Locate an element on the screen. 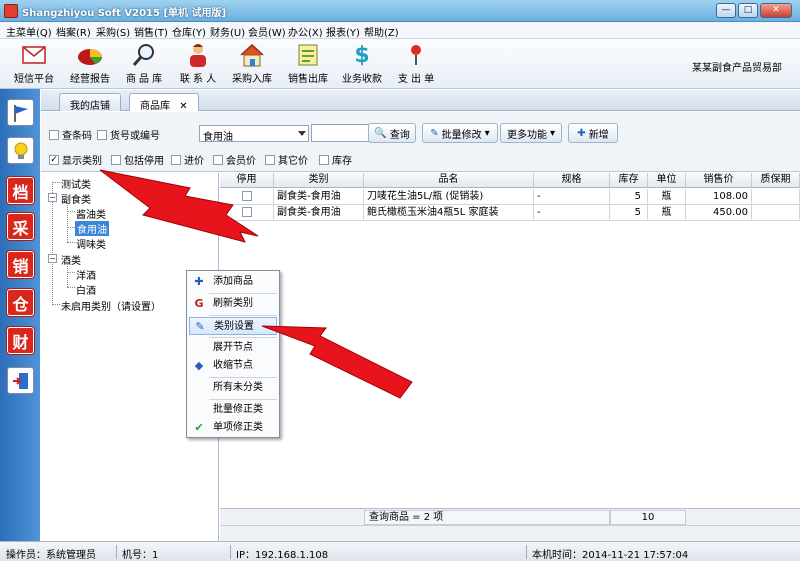 This screenshot has width=800, height=561. column-header: 质保期 is located at coordinates (776, 180).